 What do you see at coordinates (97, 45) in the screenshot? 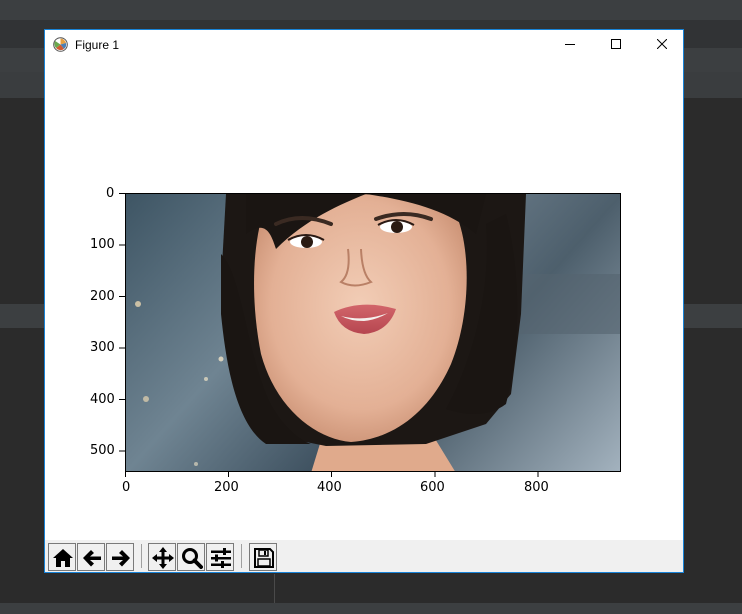
I see `window-title: Figure 1` at bounding box center [97, 45].